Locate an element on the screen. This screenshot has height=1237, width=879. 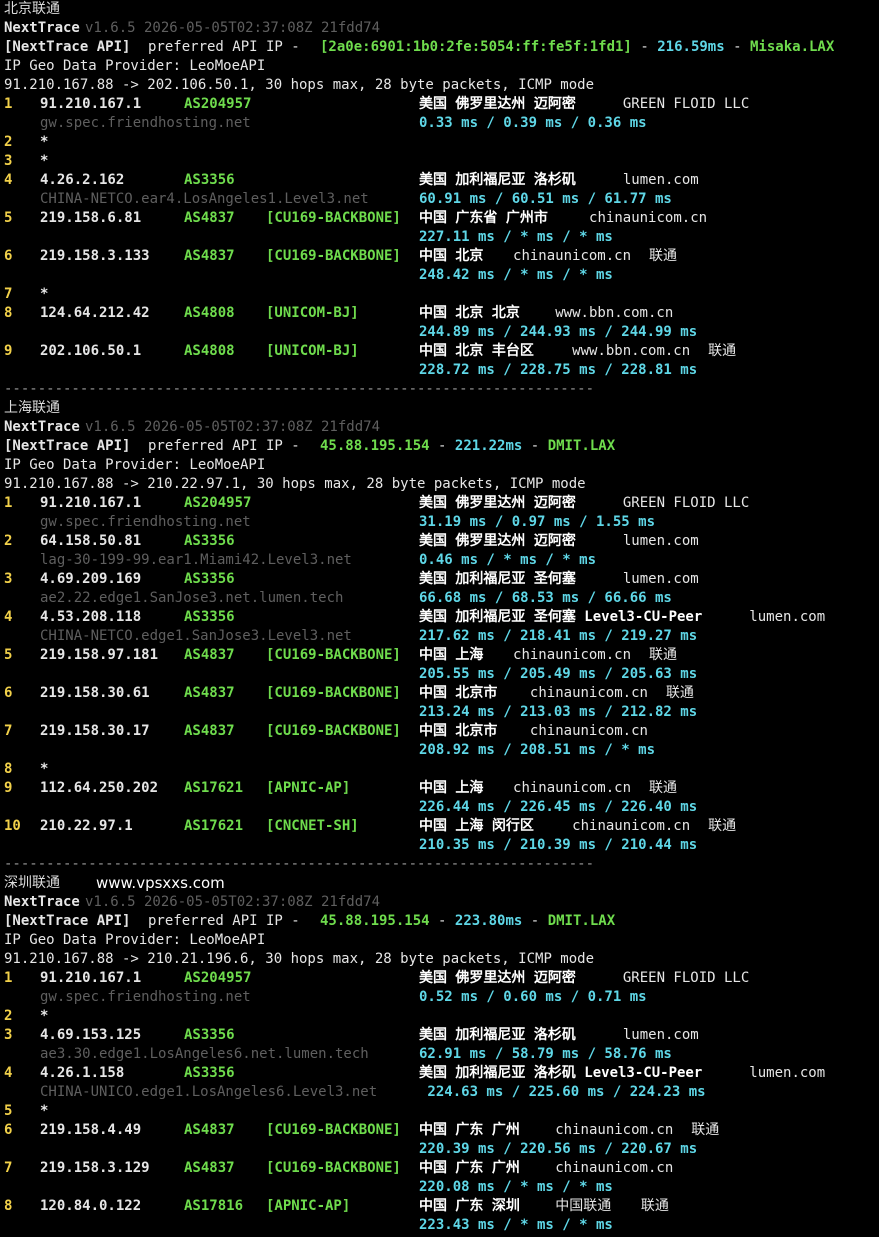
hop-geo: 中国 广东 广州 is located at coordinates (469, 1168).